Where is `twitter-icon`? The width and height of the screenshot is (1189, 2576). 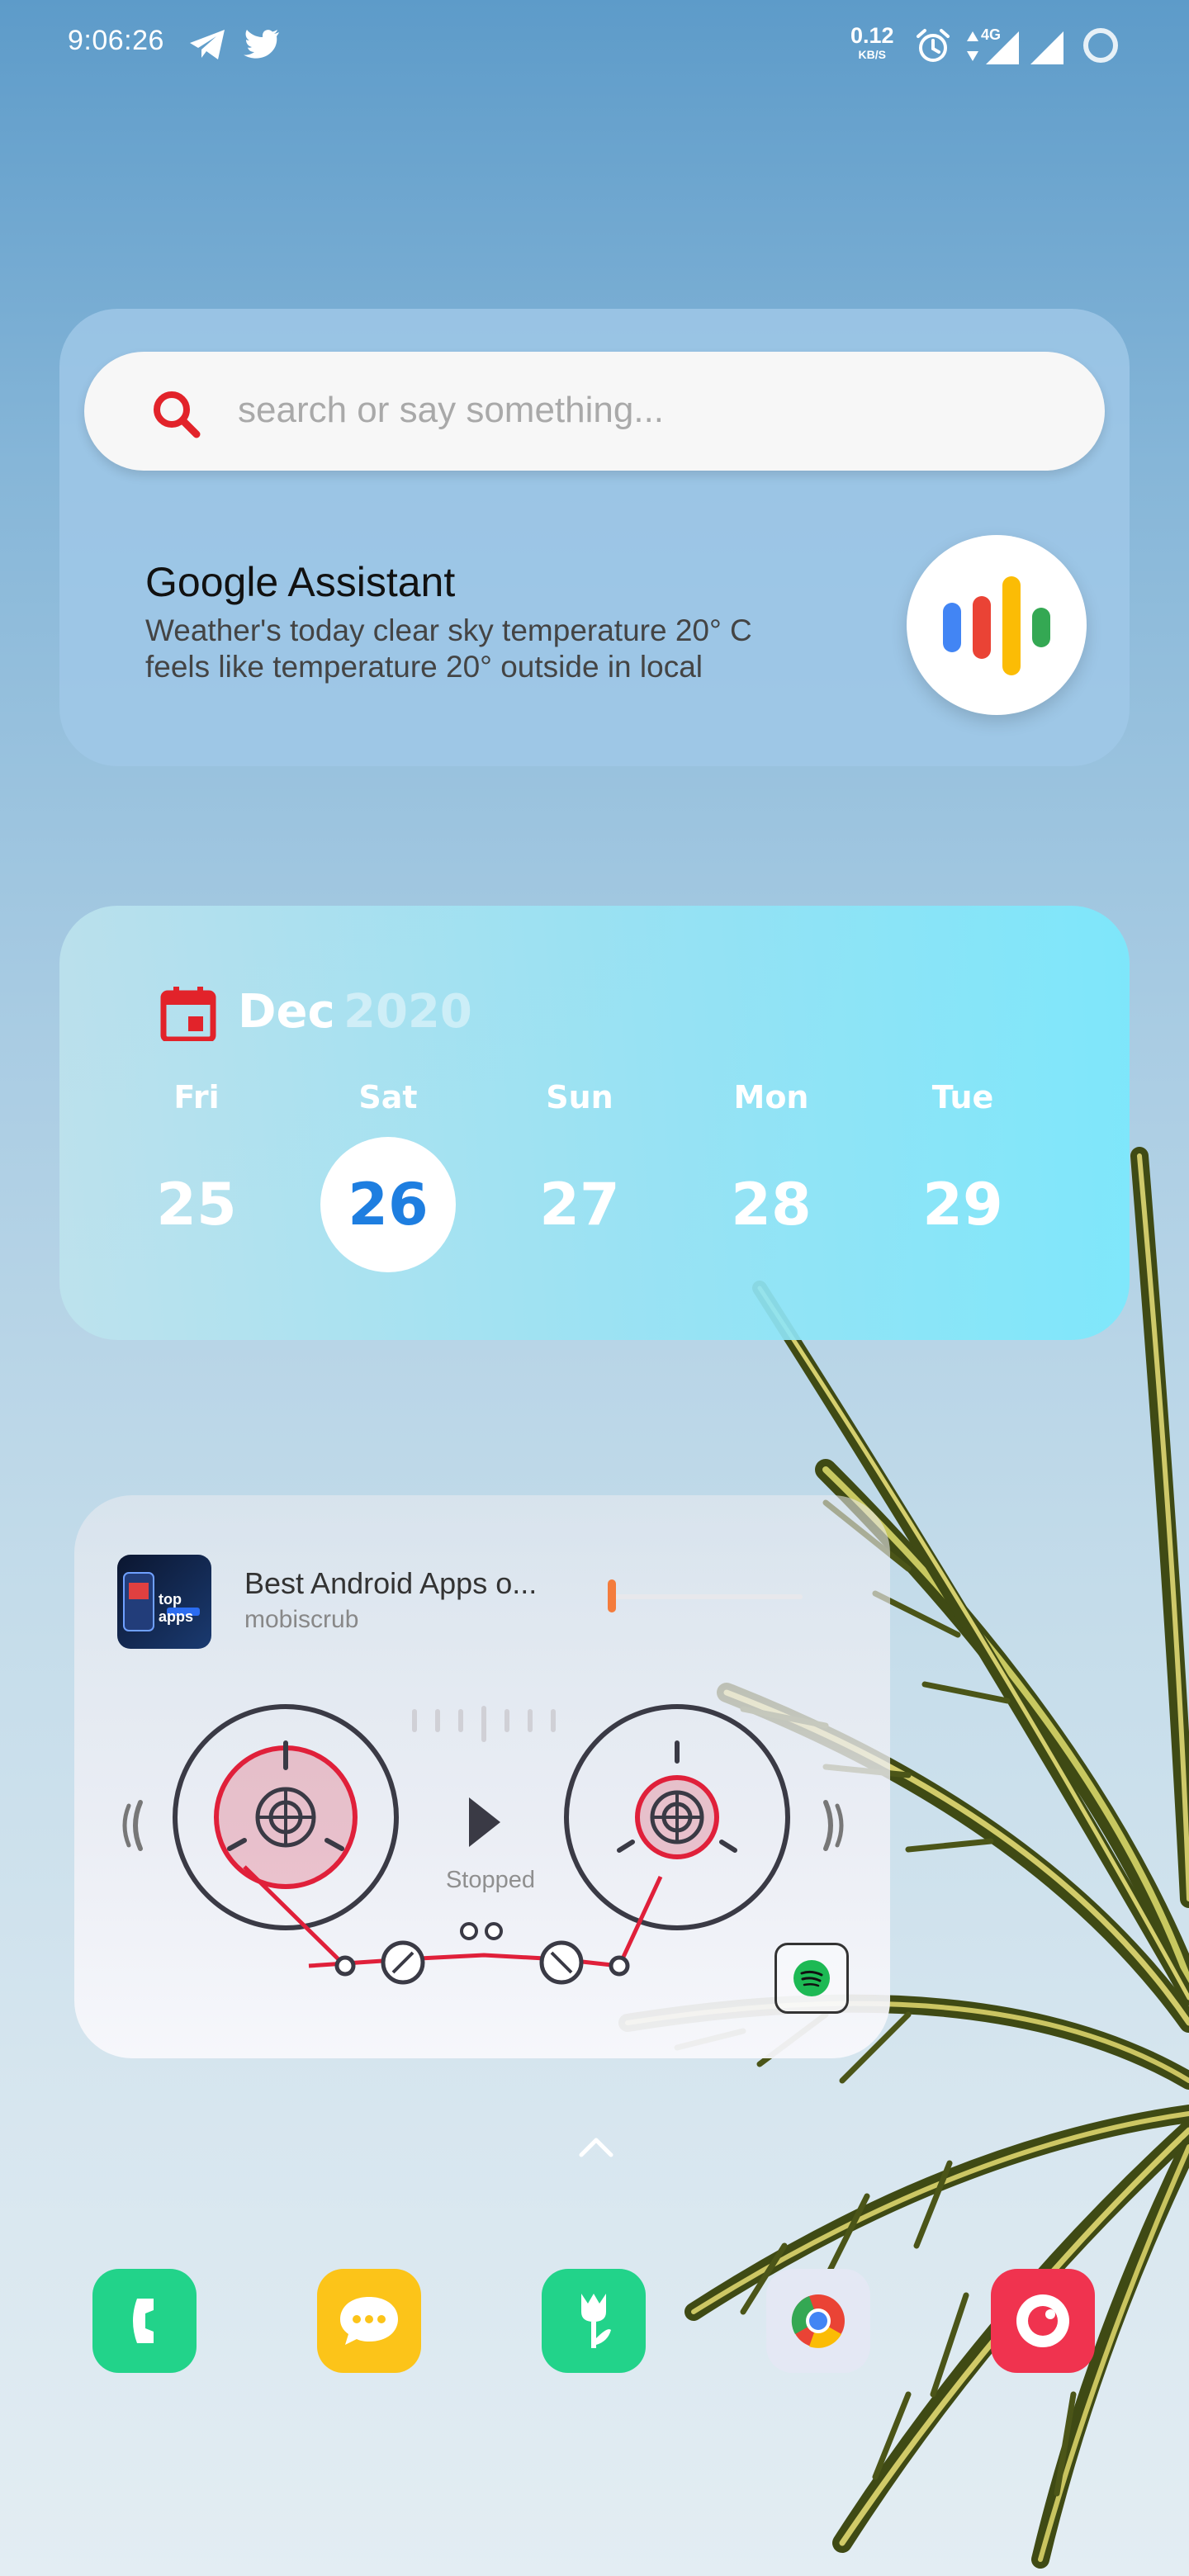
twitter-icon is located at coordinates (261, 44).